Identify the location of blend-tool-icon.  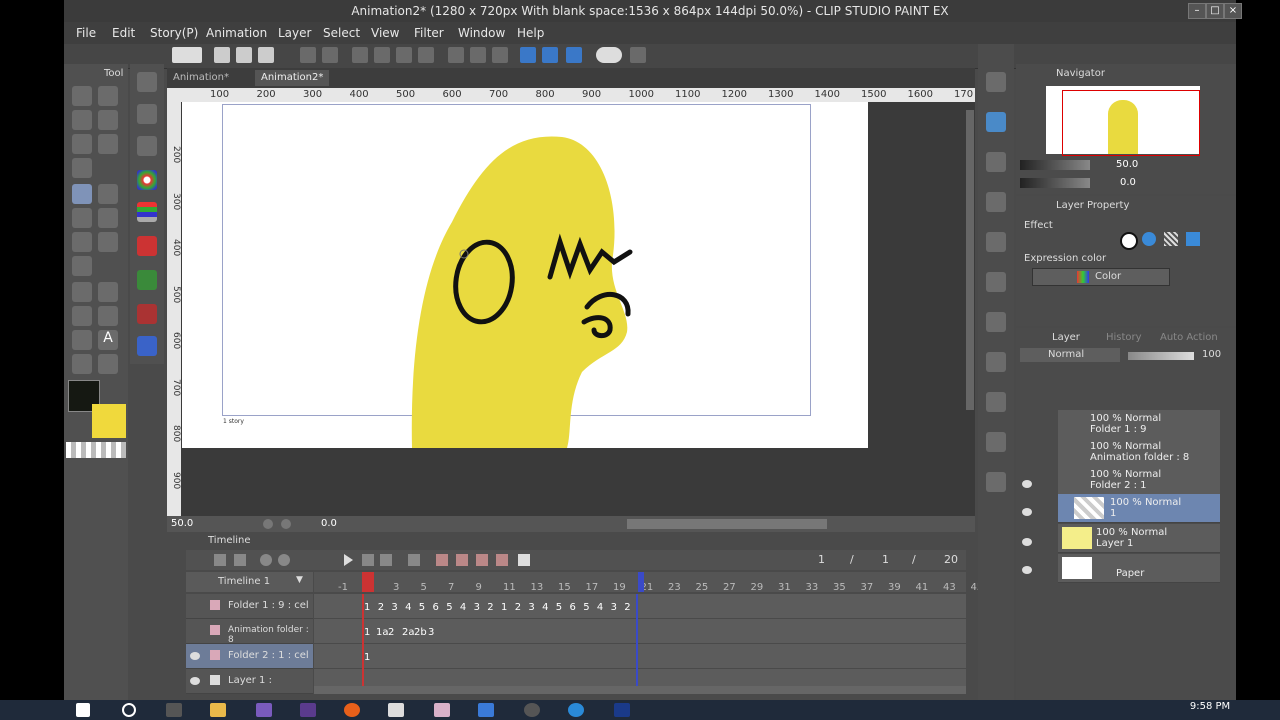
(82, 266).